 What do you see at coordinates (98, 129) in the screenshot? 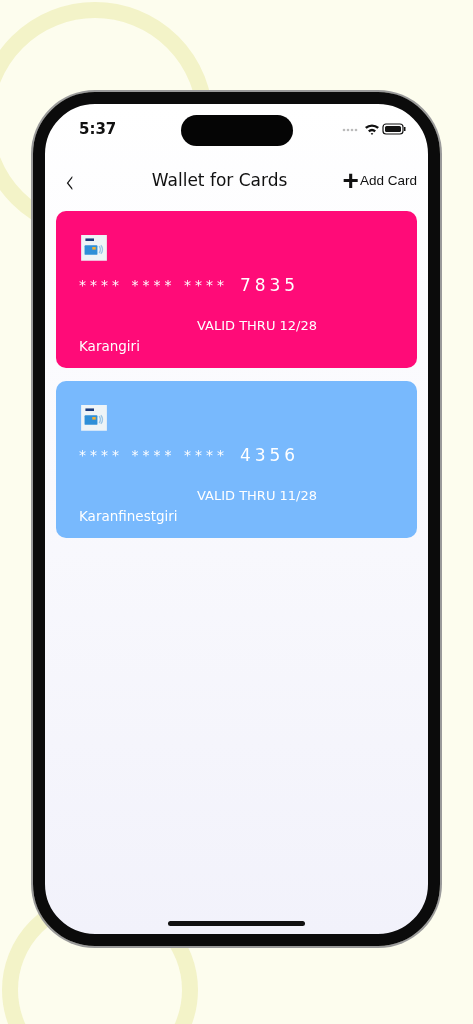
I see `status-time: 5:37` at bounding box center [98, 129].